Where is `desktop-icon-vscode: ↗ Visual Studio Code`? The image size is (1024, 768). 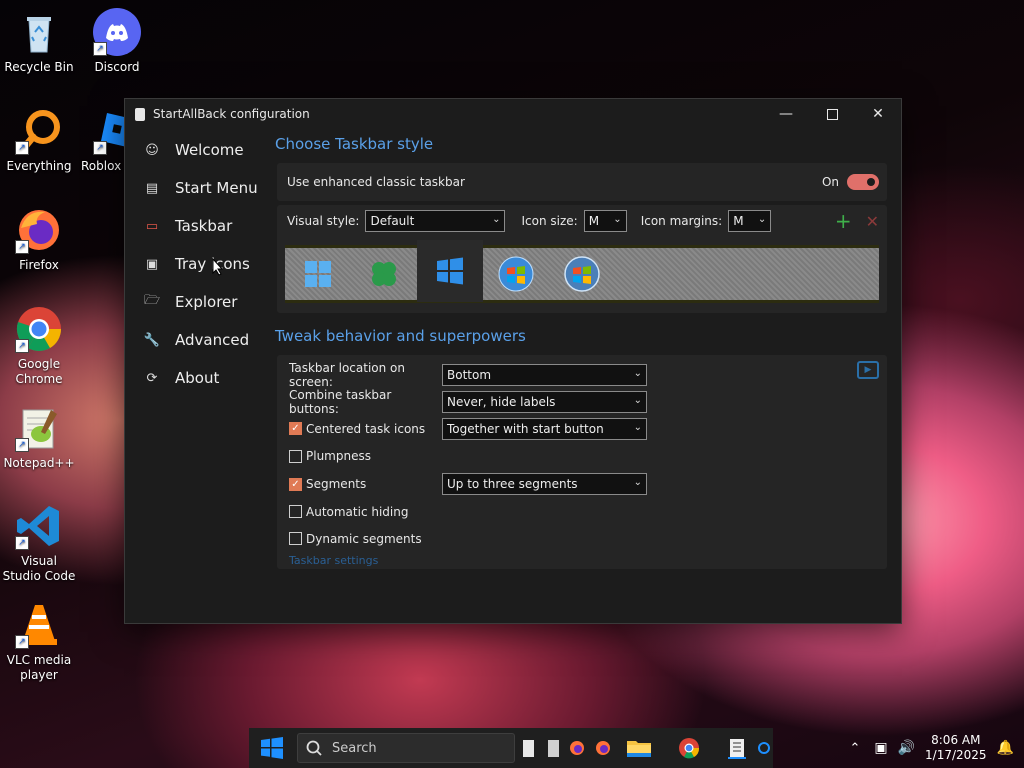
desktop-icon-vscode: ↗ Visual Studio Code is located at coordinates (39, 543).